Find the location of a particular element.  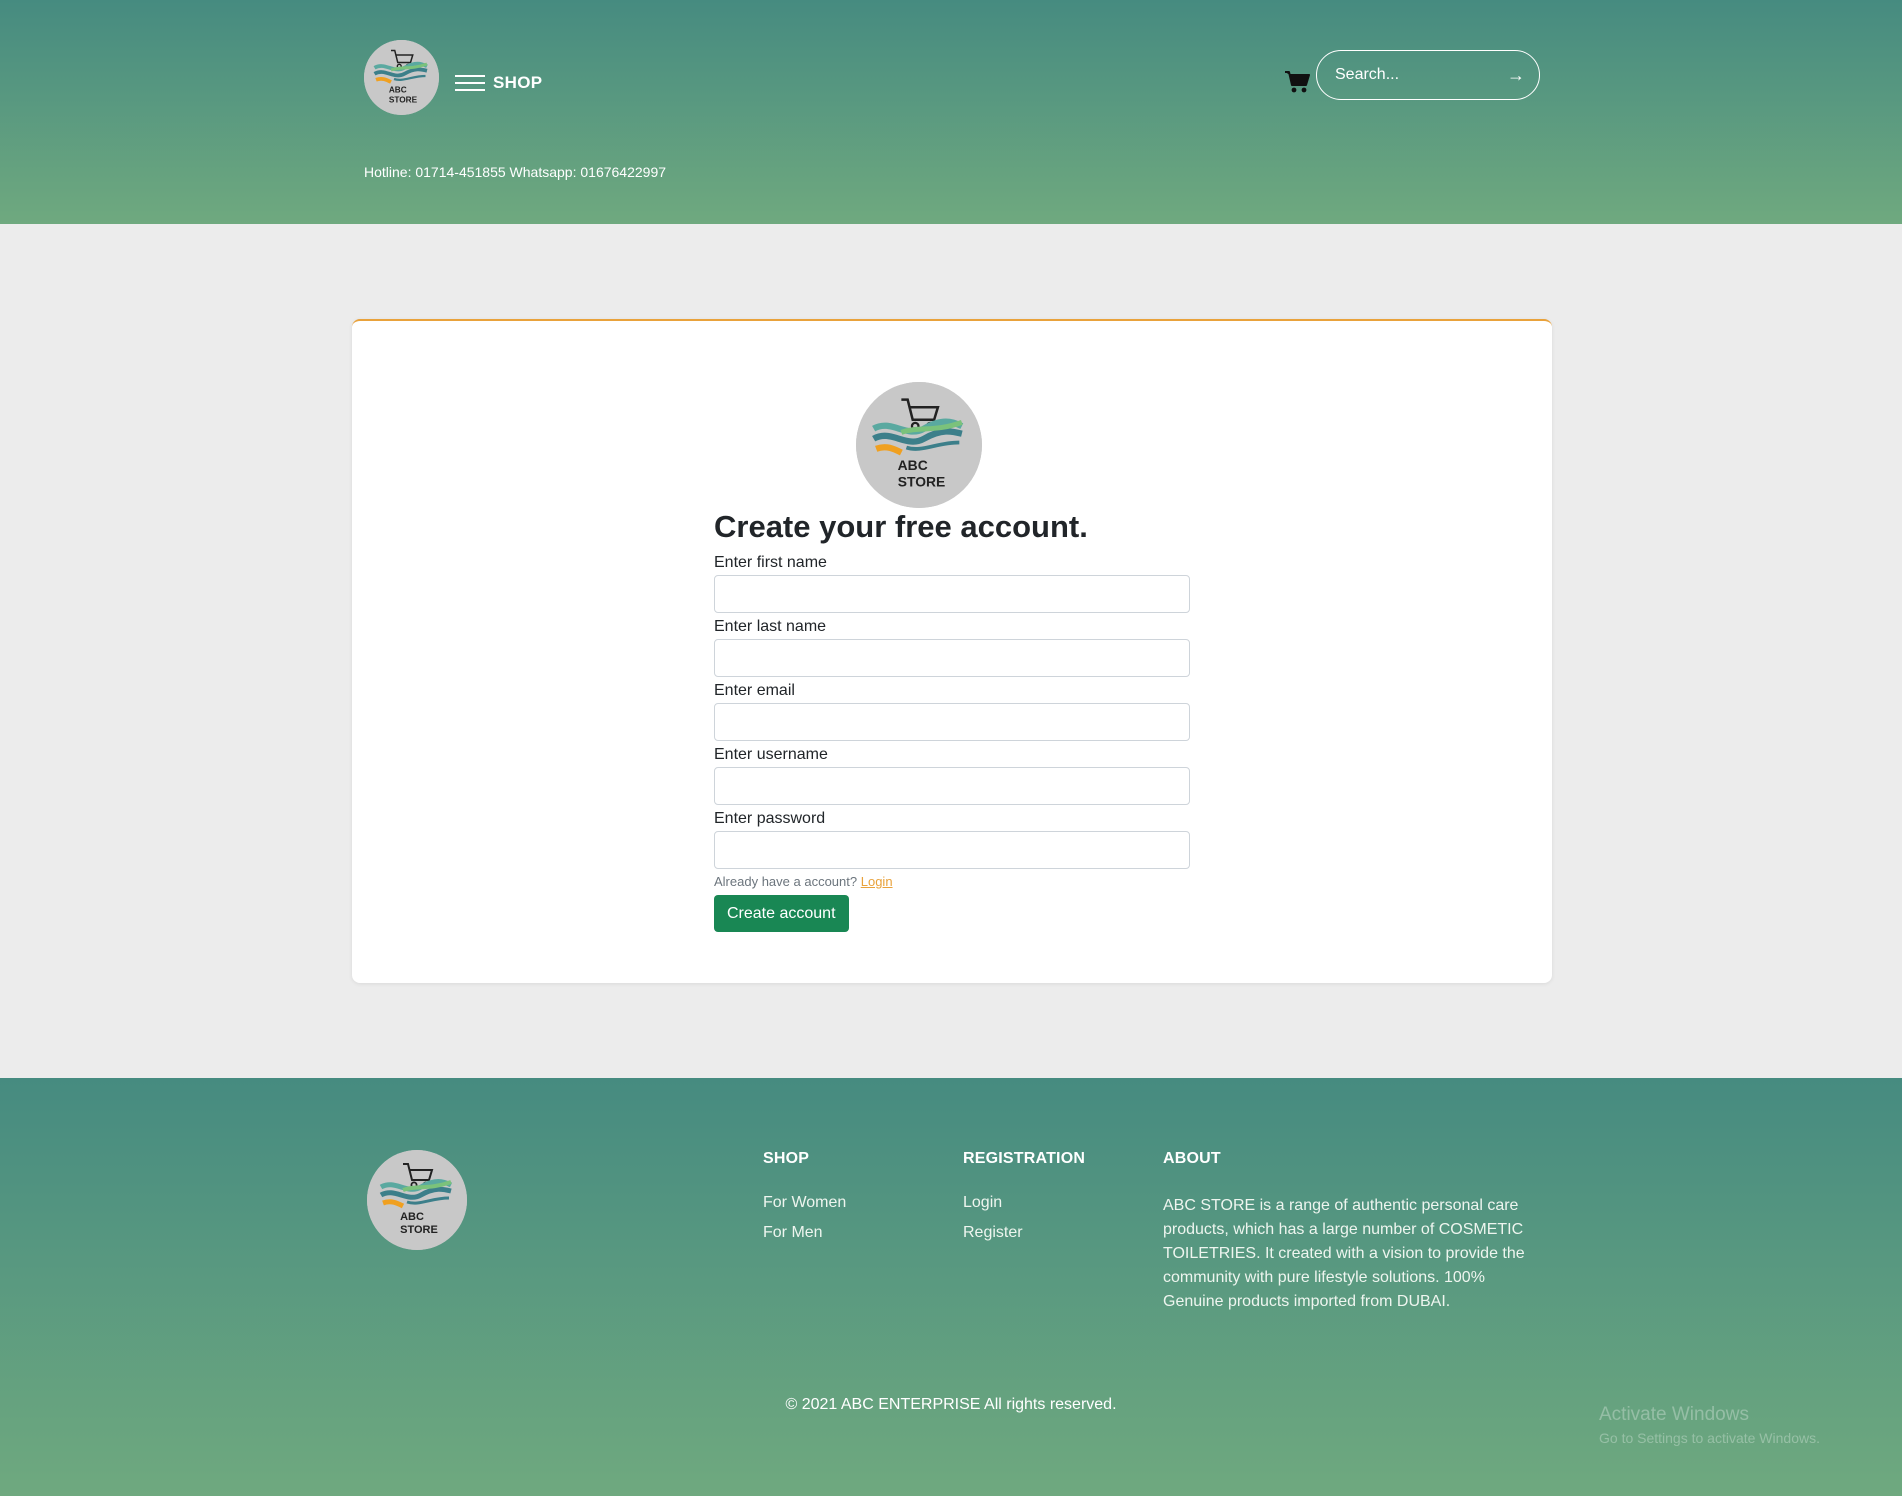

footer-link-register: Register is located at coordinates (1024, 1233).